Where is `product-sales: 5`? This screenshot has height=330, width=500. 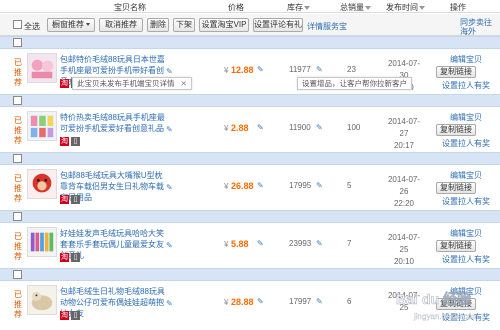 product-sales: 5 is located at coordinates (349, 185).